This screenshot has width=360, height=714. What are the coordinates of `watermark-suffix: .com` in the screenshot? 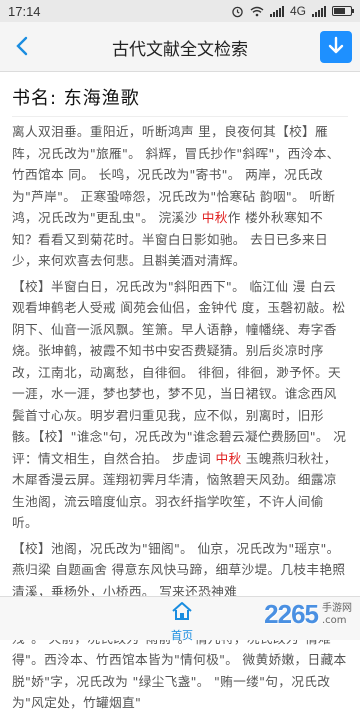 It's located at (334, 620).